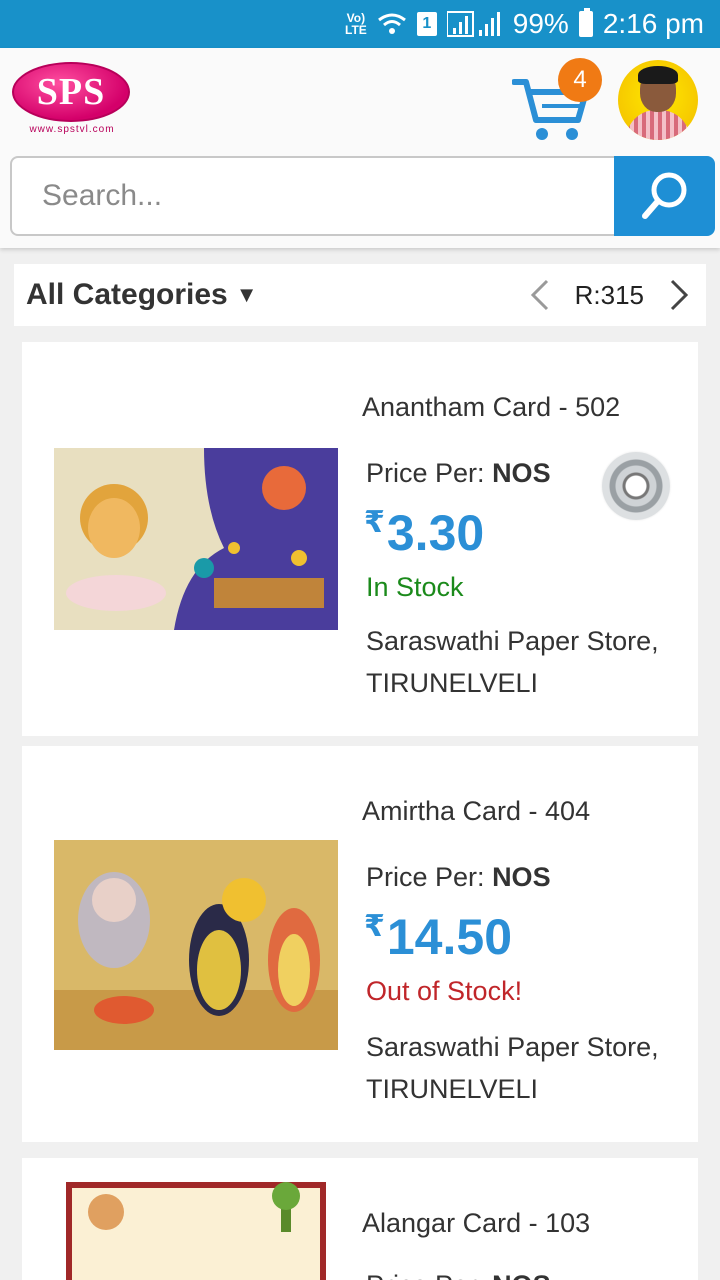  What do you see at coordinates (636, 486) in the screenshot?
I see `loading-spinner-icon` at bounding box center [636, 486].